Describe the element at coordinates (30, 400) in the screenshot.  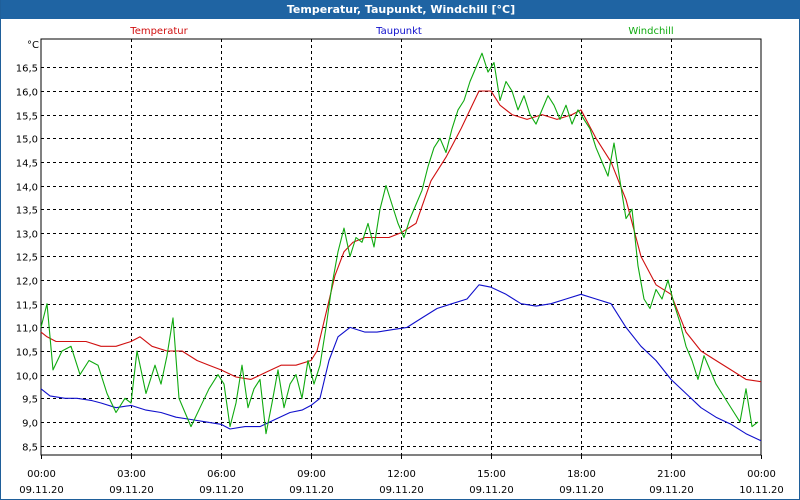
I see `y-tick-label: 9,5` at that location.